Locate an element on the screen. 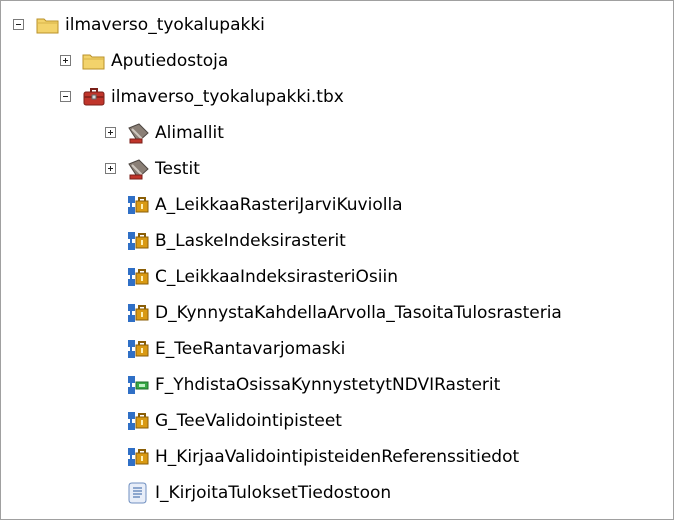  tree-node-label: I_KirjoitaTuloksetTiedostoon is located at coordinates (273, 493).